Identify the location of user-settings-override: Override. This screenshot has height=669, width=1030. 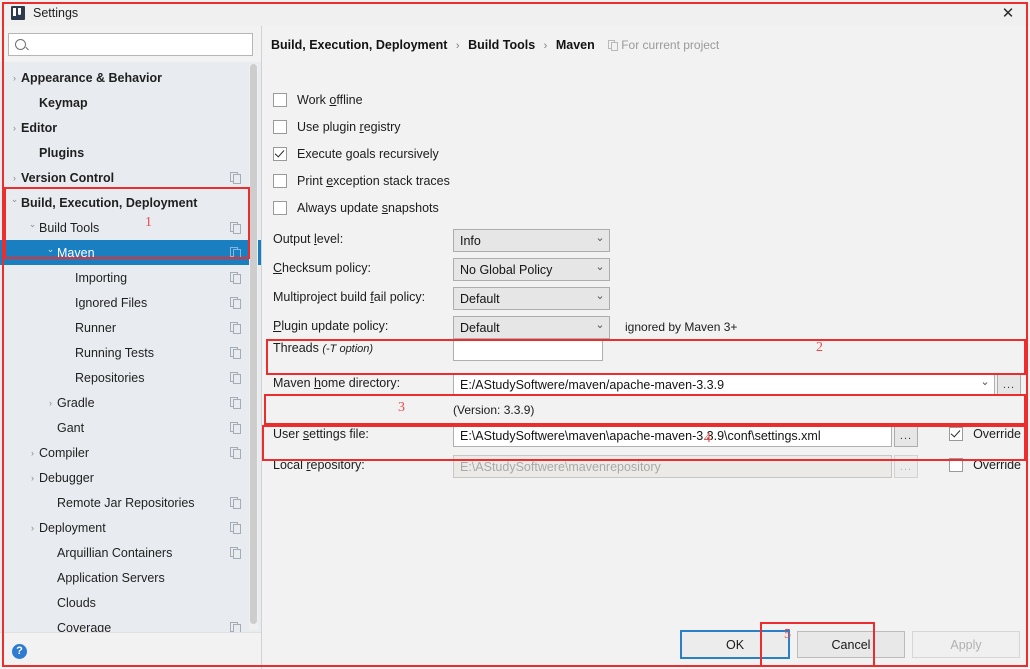
(985, 434).